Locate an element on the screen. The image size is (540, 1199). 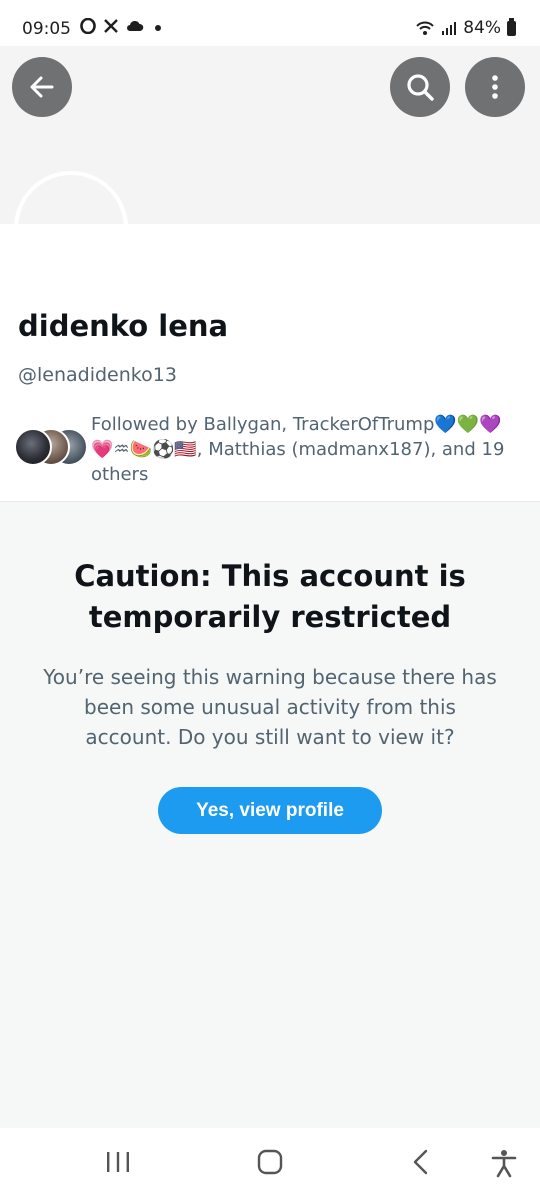
recents-button is located at coordinates (118, 1164).